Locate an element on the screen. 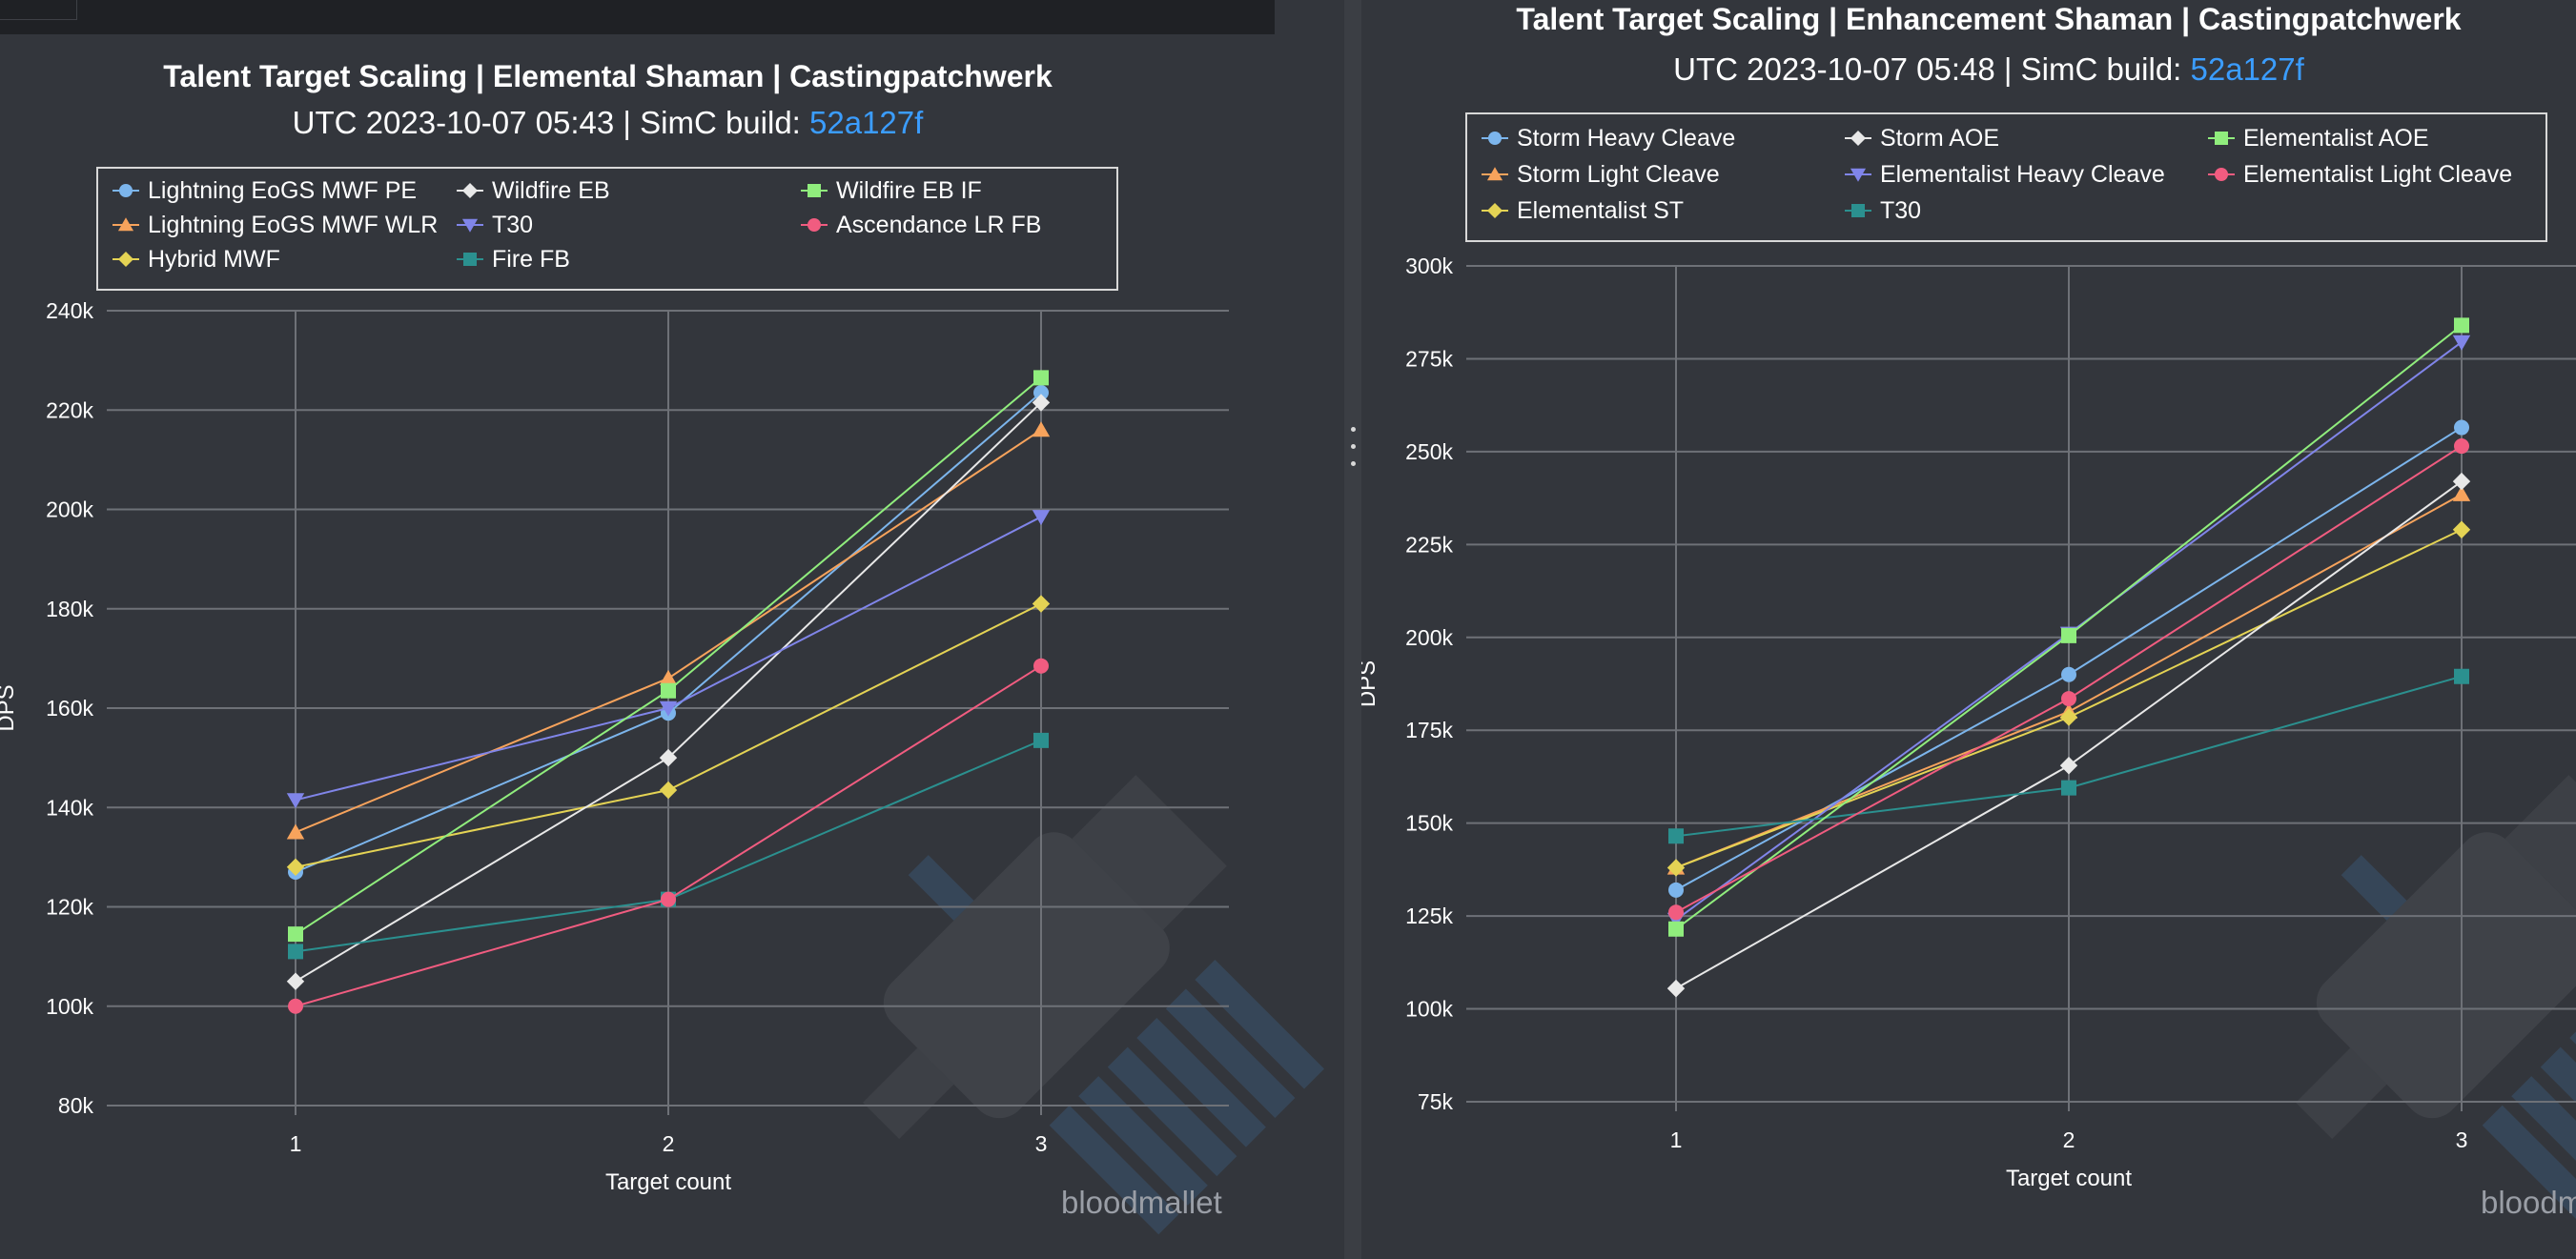  y-tick-label: 275k is located at coordinates (1429, 358).